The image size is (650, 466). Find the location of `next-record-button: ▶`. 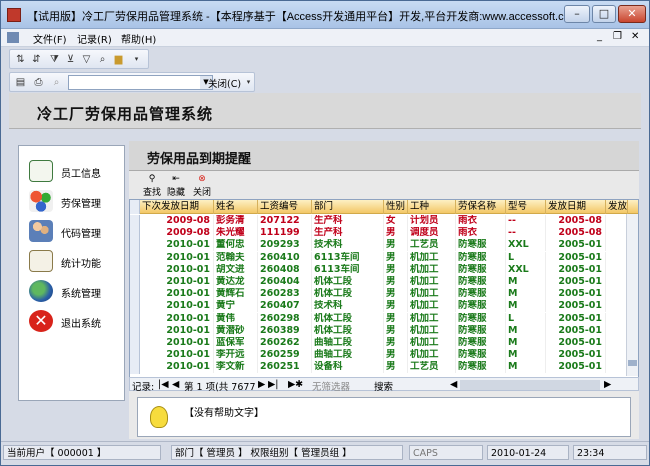

next-record-button: ▶ is located at coordinates (261, 384).